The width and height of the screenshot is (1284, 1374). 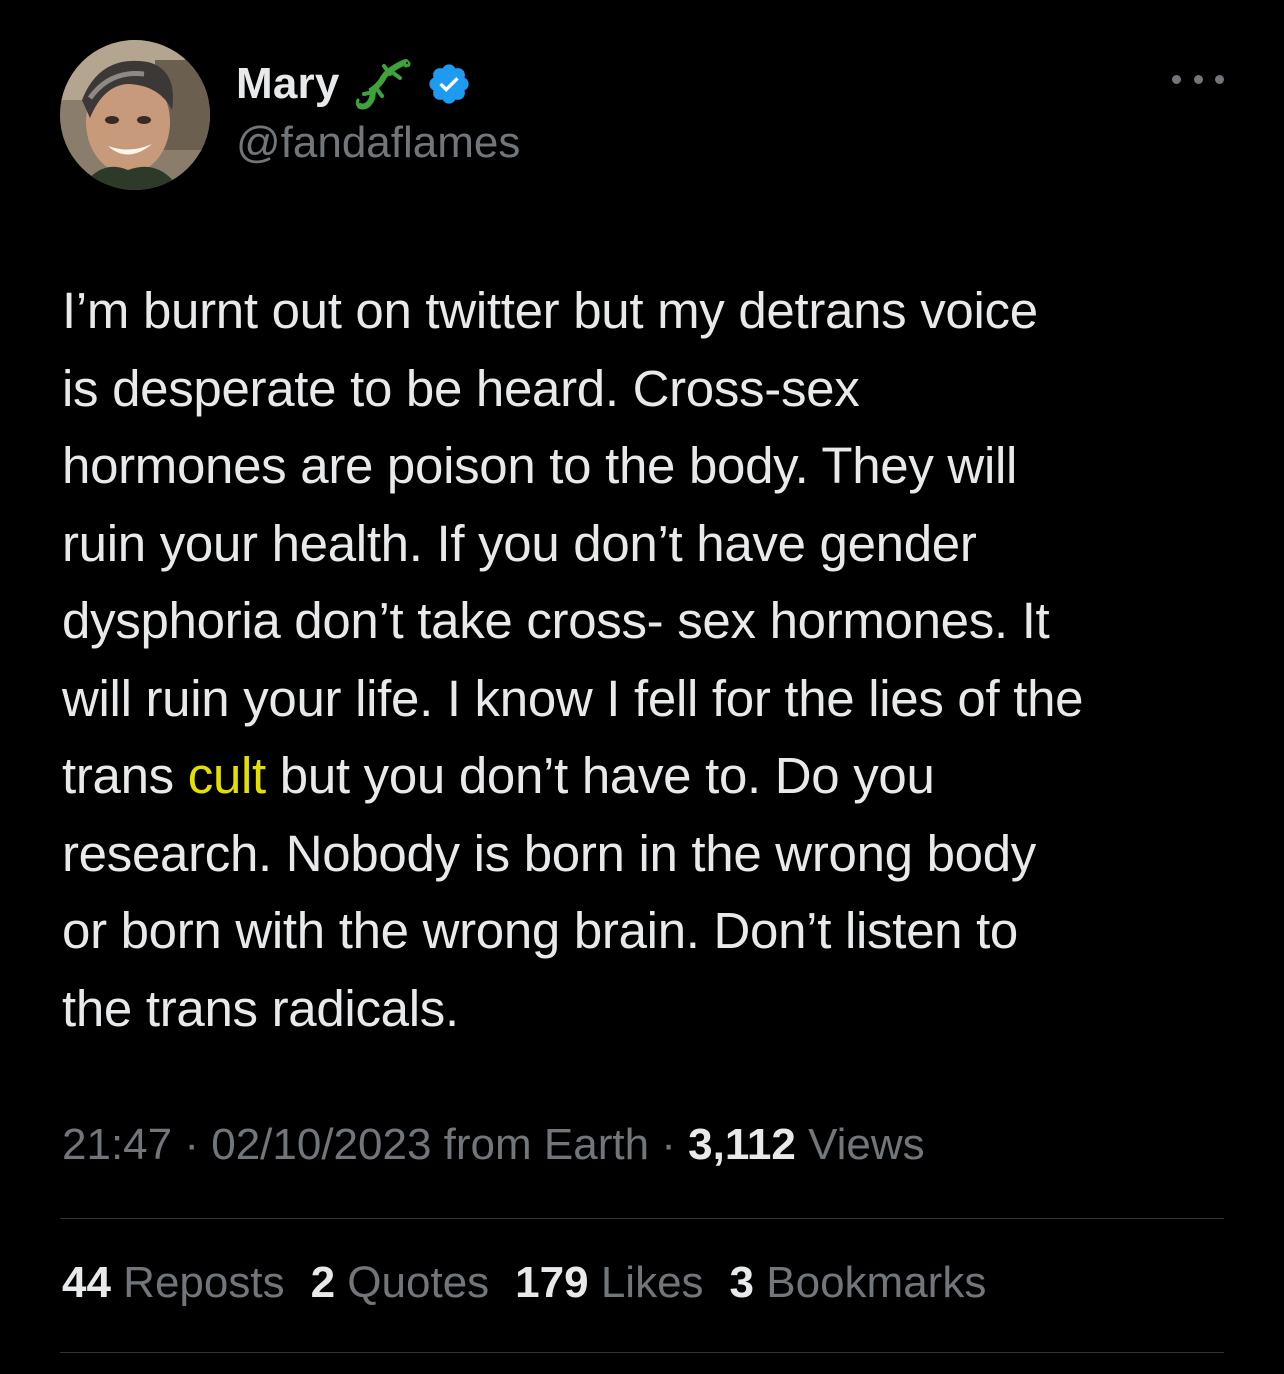 What do you see at coordinates (742, 1144) in the screenshot?
I see `views-count: 3,112` at bounding box center [742, 1144].